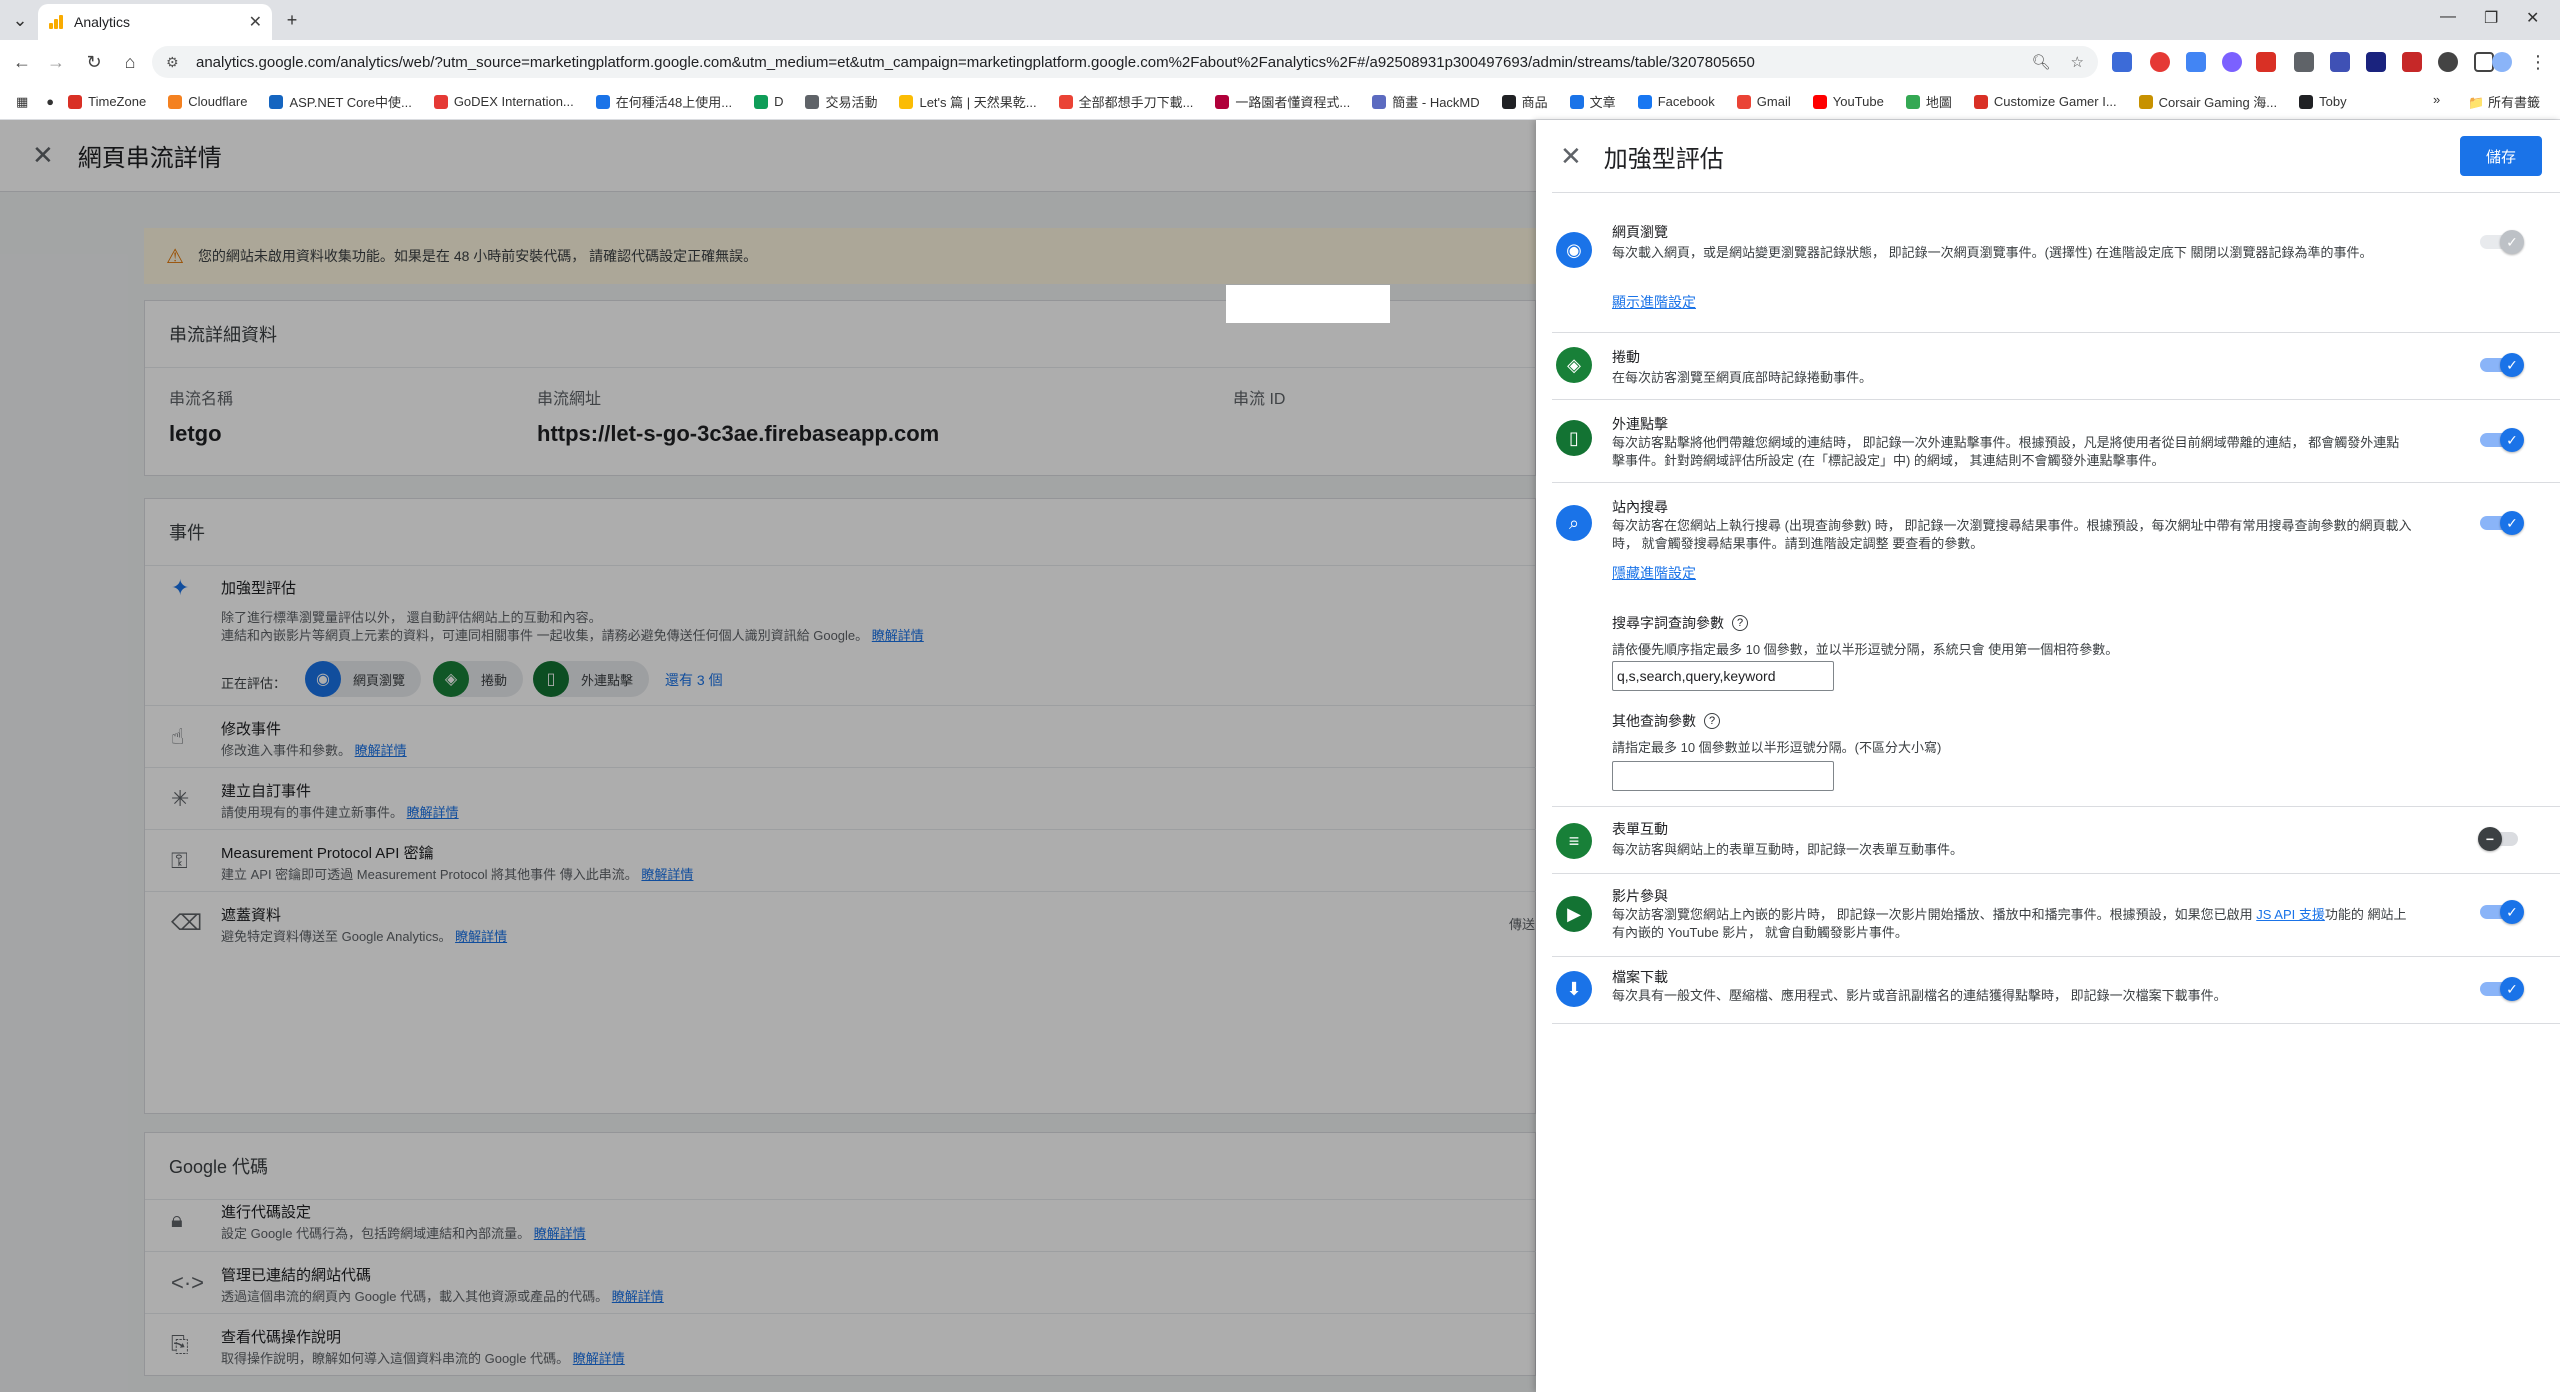 The image size is (2560, 1392). I want to click on analytics-favicon-icon, so click(56, 22).